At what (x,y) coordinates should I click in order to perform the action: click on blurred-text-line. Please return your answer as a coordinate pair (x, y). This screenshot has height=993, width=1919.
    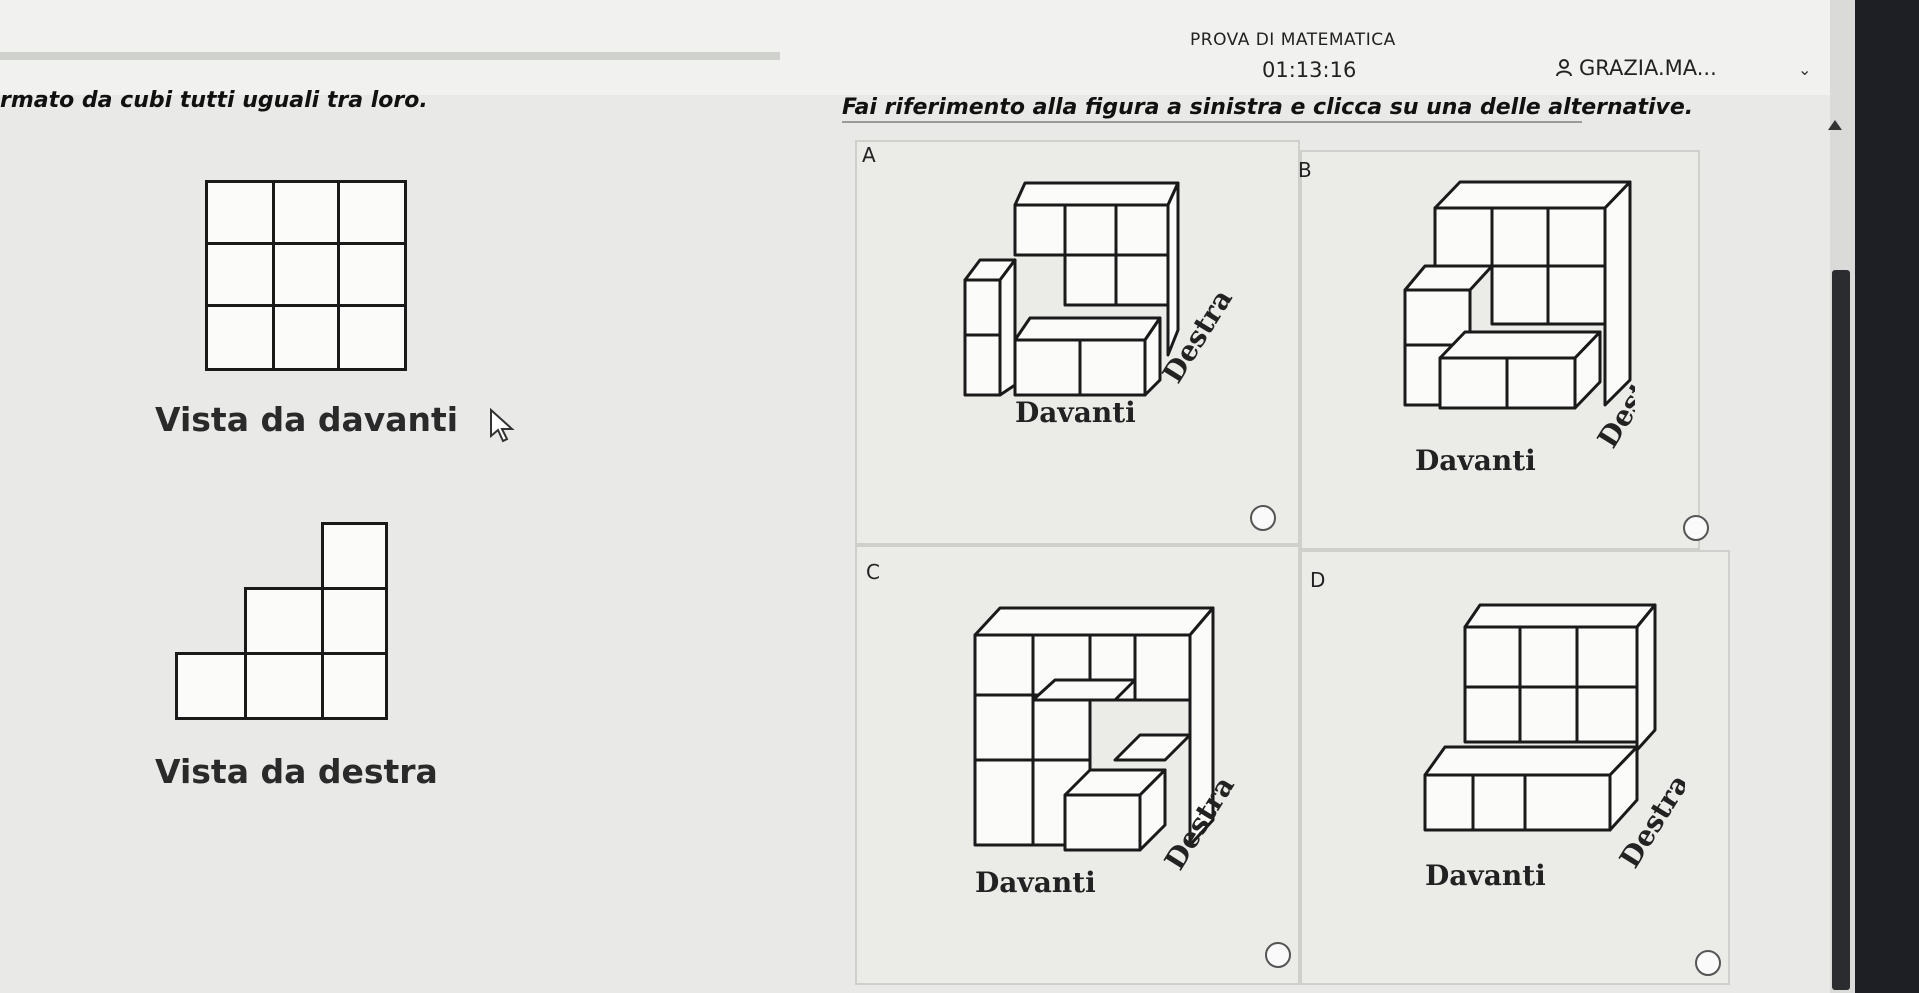
    Looking at the image, I should click on (390, 56).